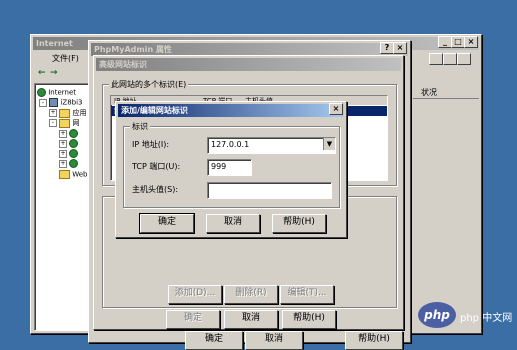 The width and height of the screenshot is (517, 350). Describe the element at coordinates (214, 340) in the screenshot. I see `props-ok-button: 确定` at that location.